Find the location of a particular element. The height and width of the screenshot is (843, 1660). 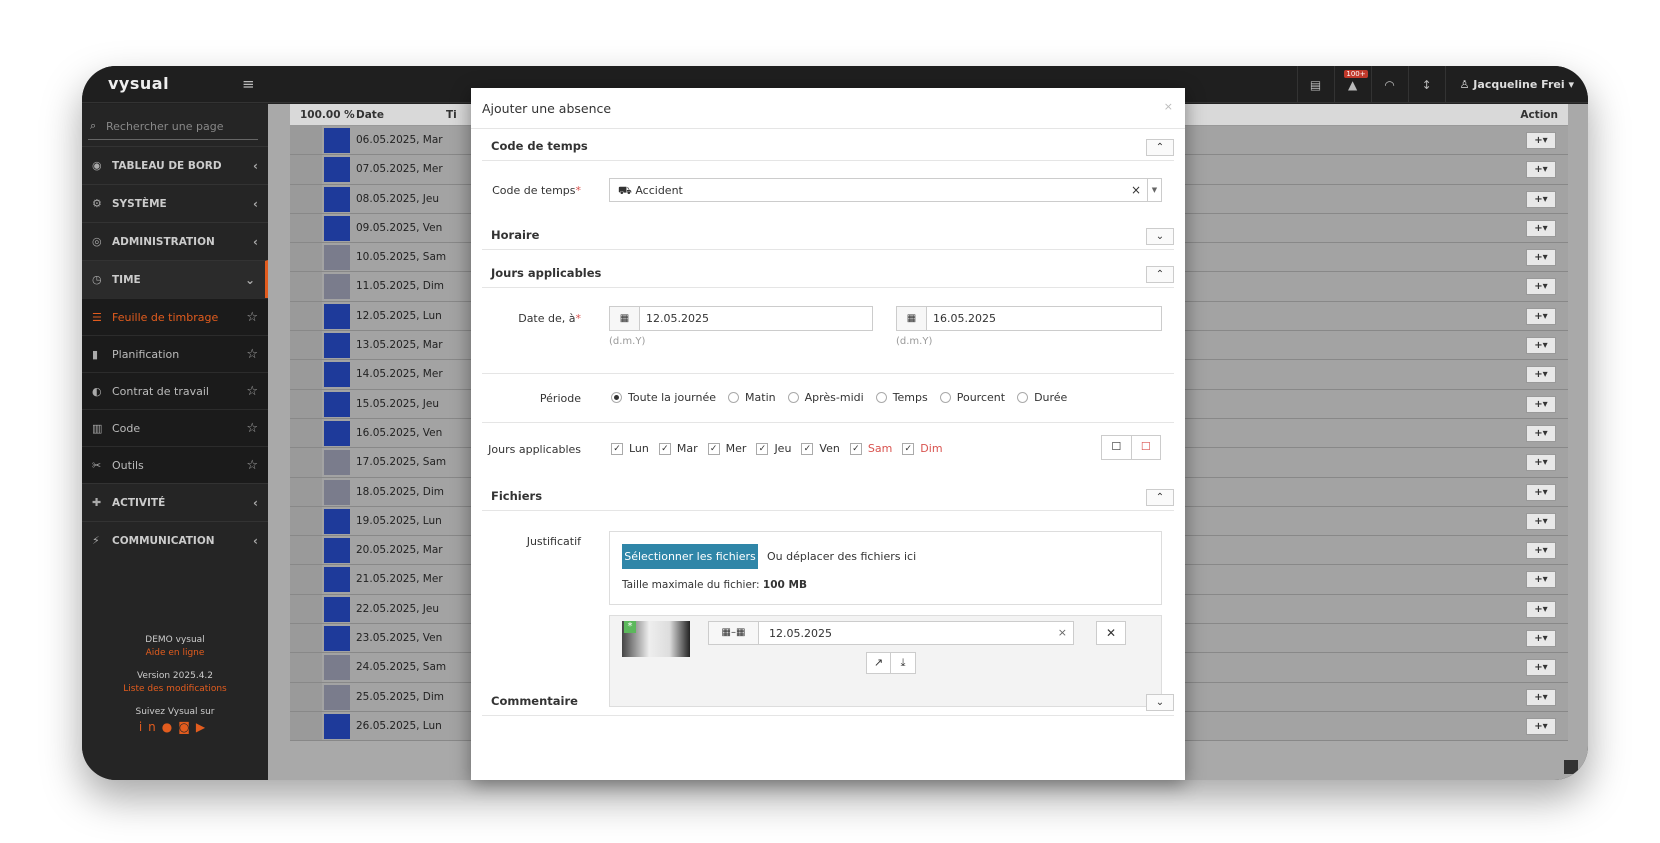

day-checkbox: ✓ Mar is located at coordinates (678, 448).